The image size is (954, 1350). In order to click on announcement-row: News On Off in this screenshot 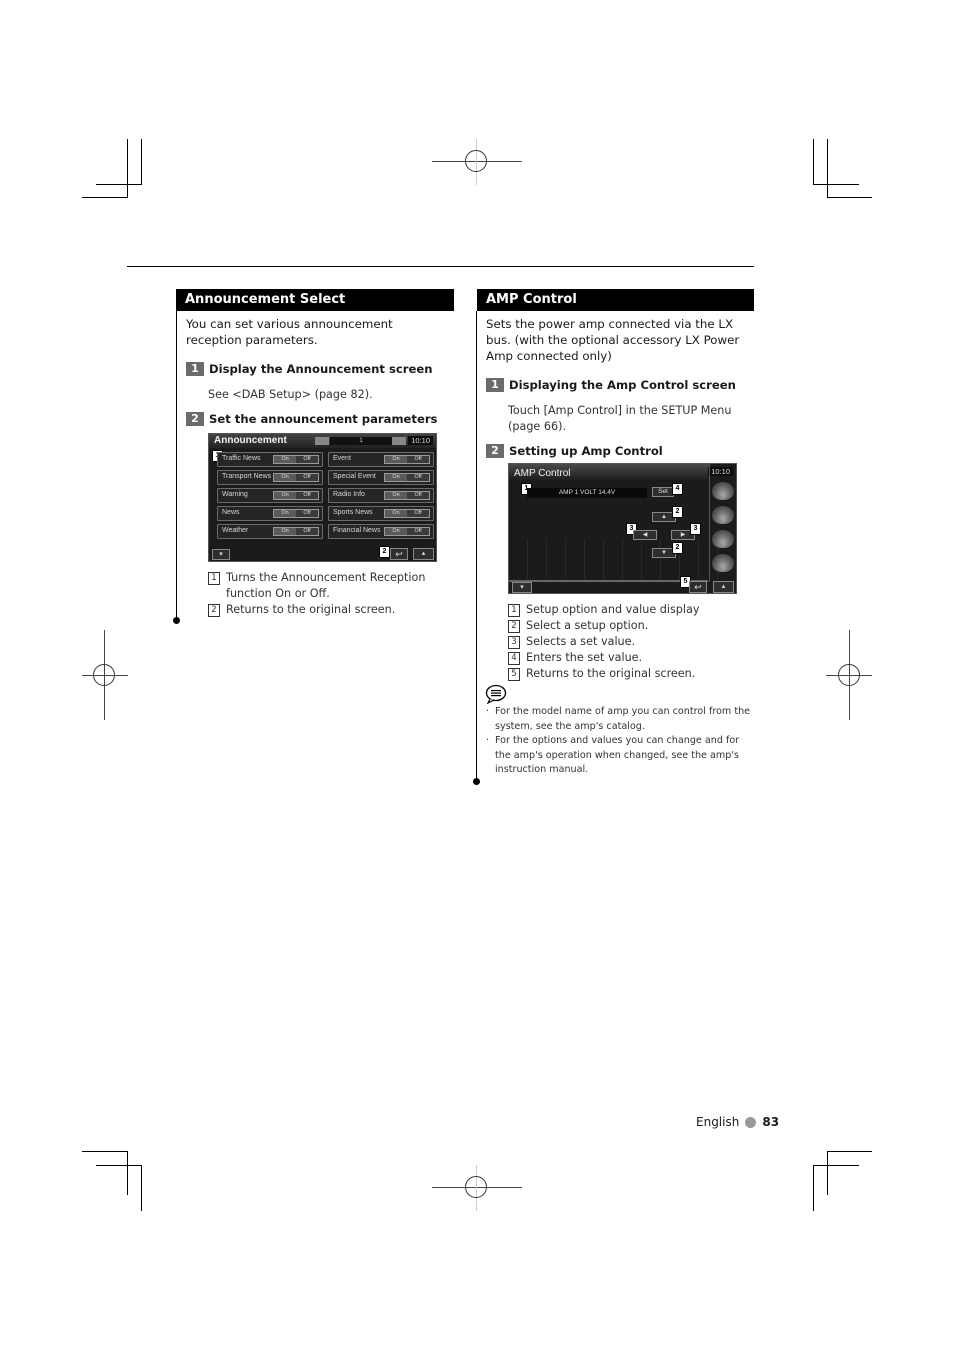, I will do `click(270, 513)`.